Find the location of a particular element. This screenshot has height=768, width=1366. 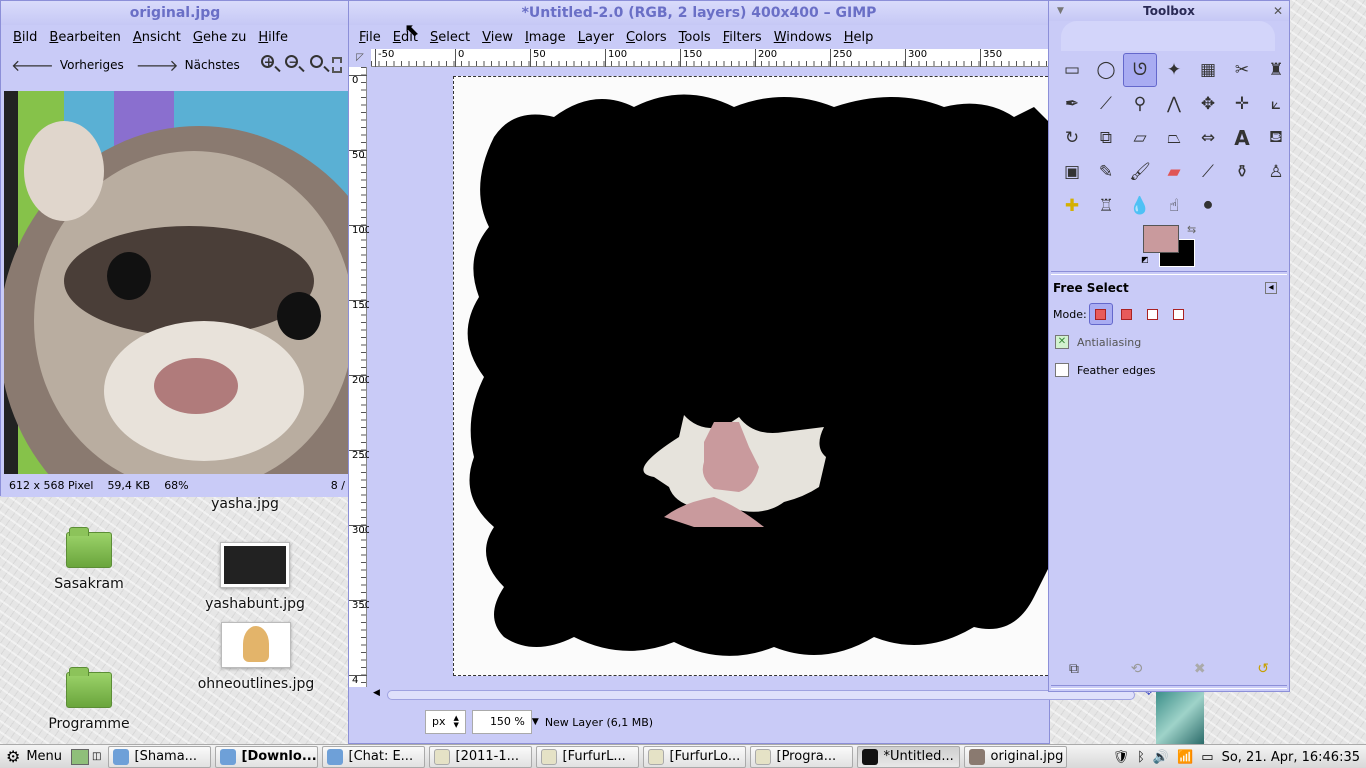

clock: So, 21. Apr, 16:46:35 is located at coordinates (1291, 757).